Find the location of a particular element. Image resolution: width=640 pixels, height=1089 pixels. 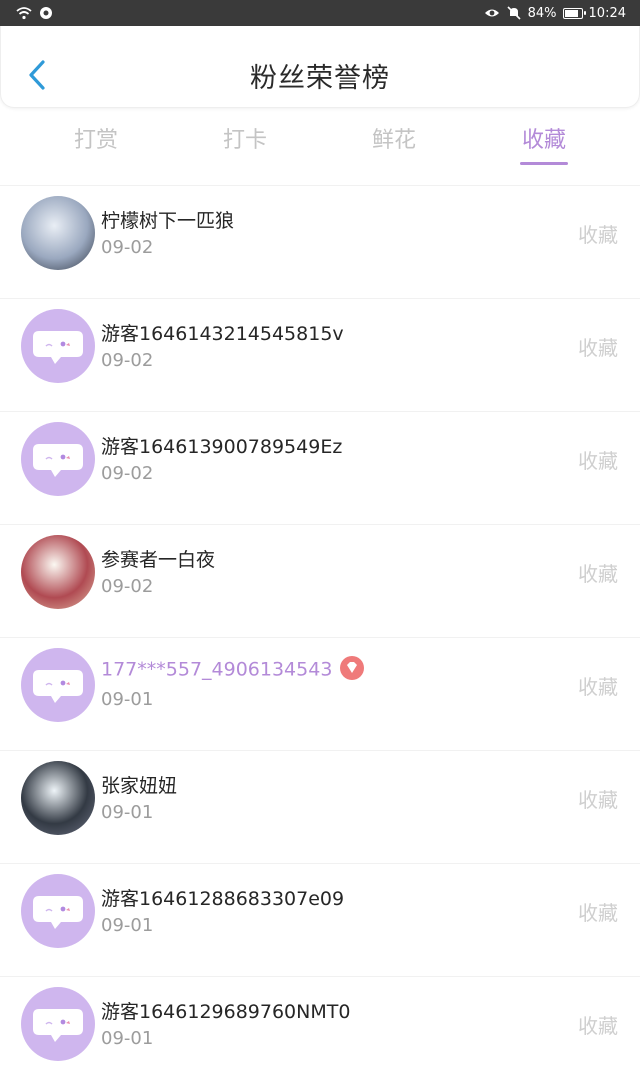

battery-icon is located at coordinates (574, 13).